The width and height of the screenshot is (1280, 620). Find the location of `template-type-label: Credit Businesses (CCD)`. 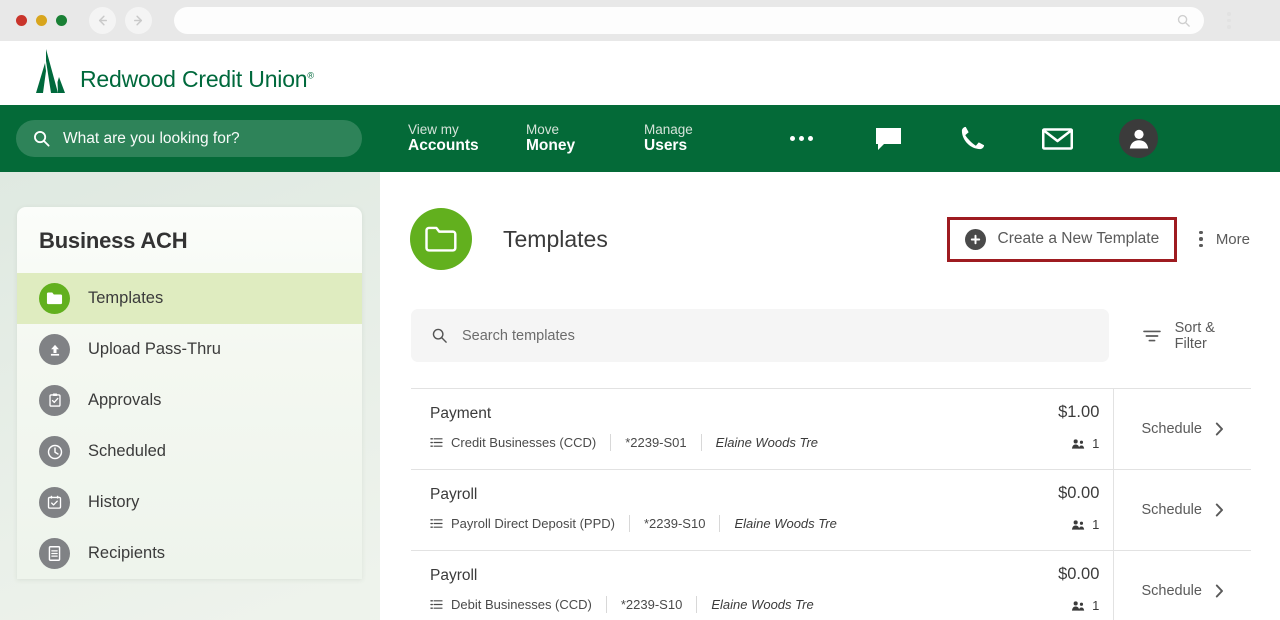

template-type-label: Credit Businesses (CCD) is located at coordinates (524, 442).